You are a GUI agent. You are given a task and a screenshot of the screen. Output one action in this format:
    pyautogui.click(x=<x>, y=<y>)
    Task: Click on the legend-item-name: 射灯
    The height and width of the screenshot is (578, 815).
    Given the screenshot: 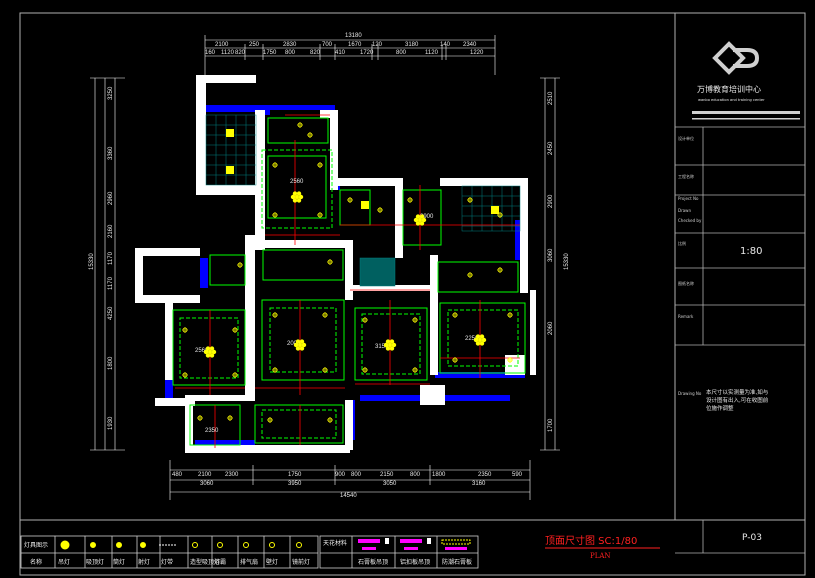 What is the action you would take?
    pyautogui.click(x=144, y=562)
    